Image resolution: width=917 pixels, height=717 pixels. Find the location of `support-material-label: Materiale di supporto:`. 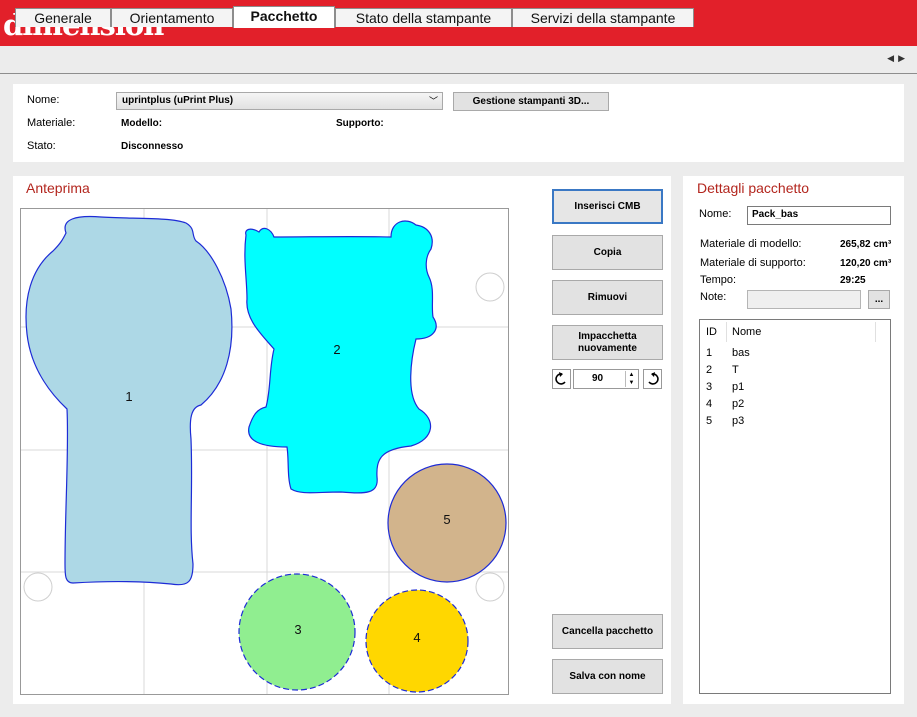

support-material-label: Materiale di supporto: is located at coordinates (753, 263).